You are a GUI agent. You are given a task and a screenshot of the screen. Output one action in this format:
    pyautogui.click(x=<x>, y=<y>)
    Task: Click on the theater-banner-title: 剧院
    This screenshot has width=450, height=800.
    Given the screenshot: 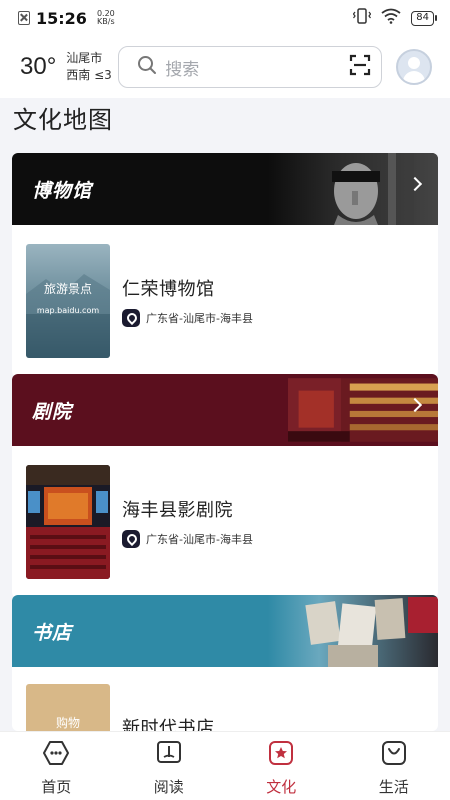 What is the action you would take?
    pyautogui.click(x=52, y=411)
    